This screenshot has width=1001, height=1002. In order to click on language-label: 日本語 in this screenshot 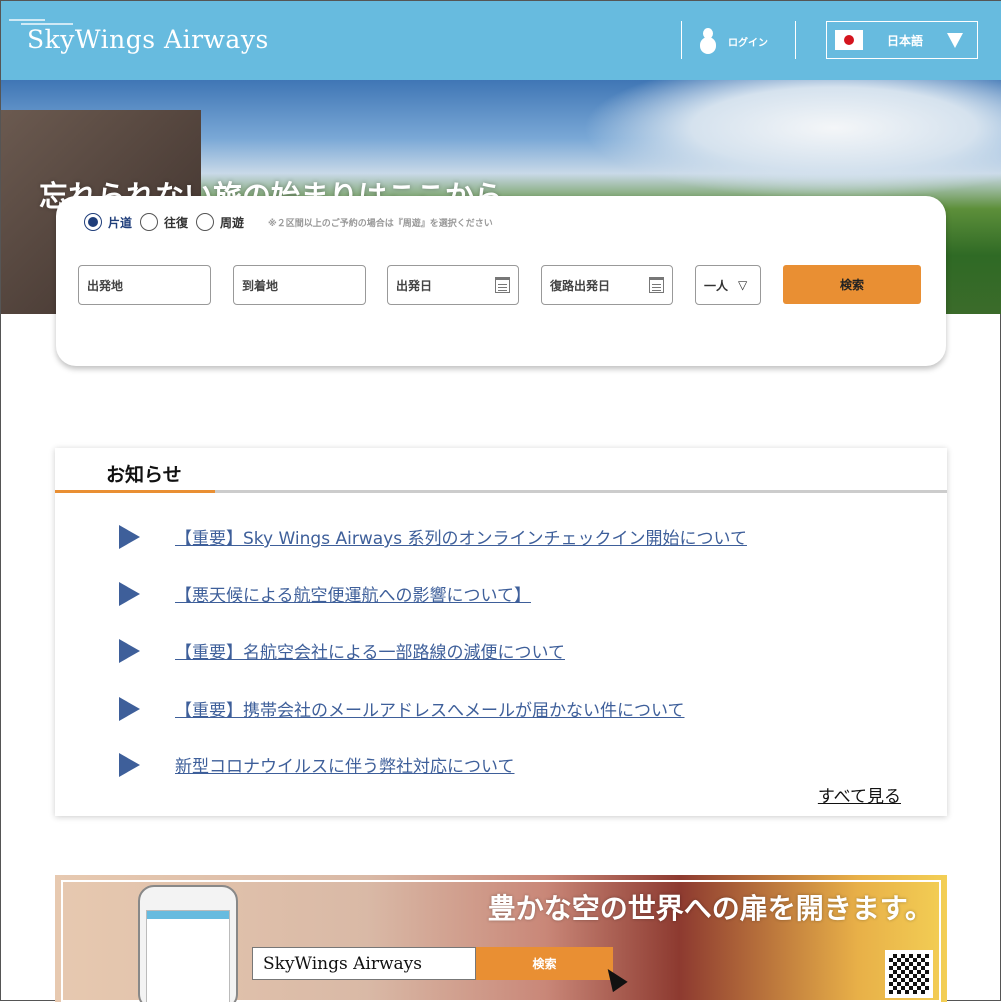, I will do `click(905, 40)`.